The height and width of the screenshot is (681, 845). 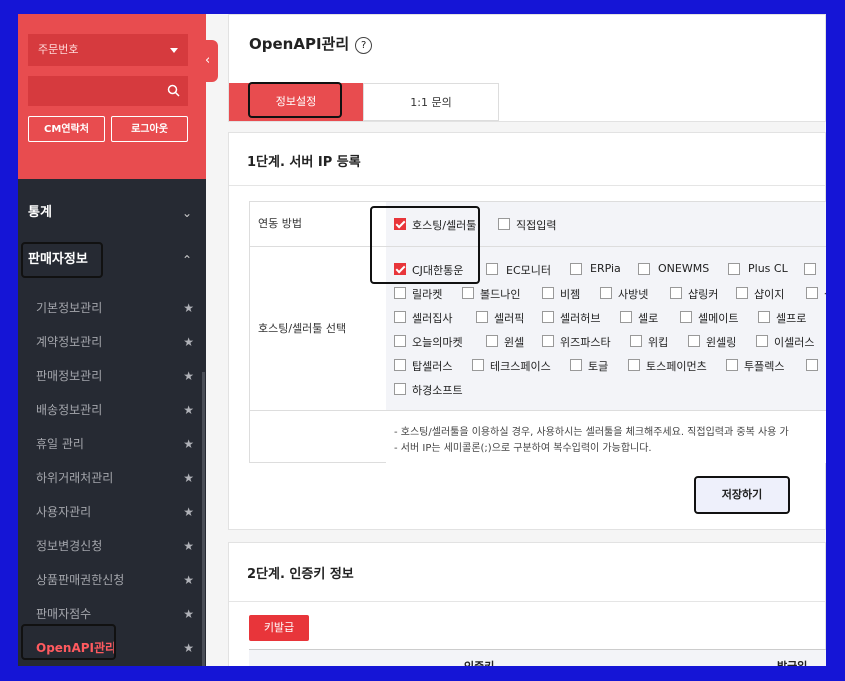 What do you see at coordinates (149, 129) in the screenshot?
I see `logout-button: 로그아웃` at bounding box center [149, 129].